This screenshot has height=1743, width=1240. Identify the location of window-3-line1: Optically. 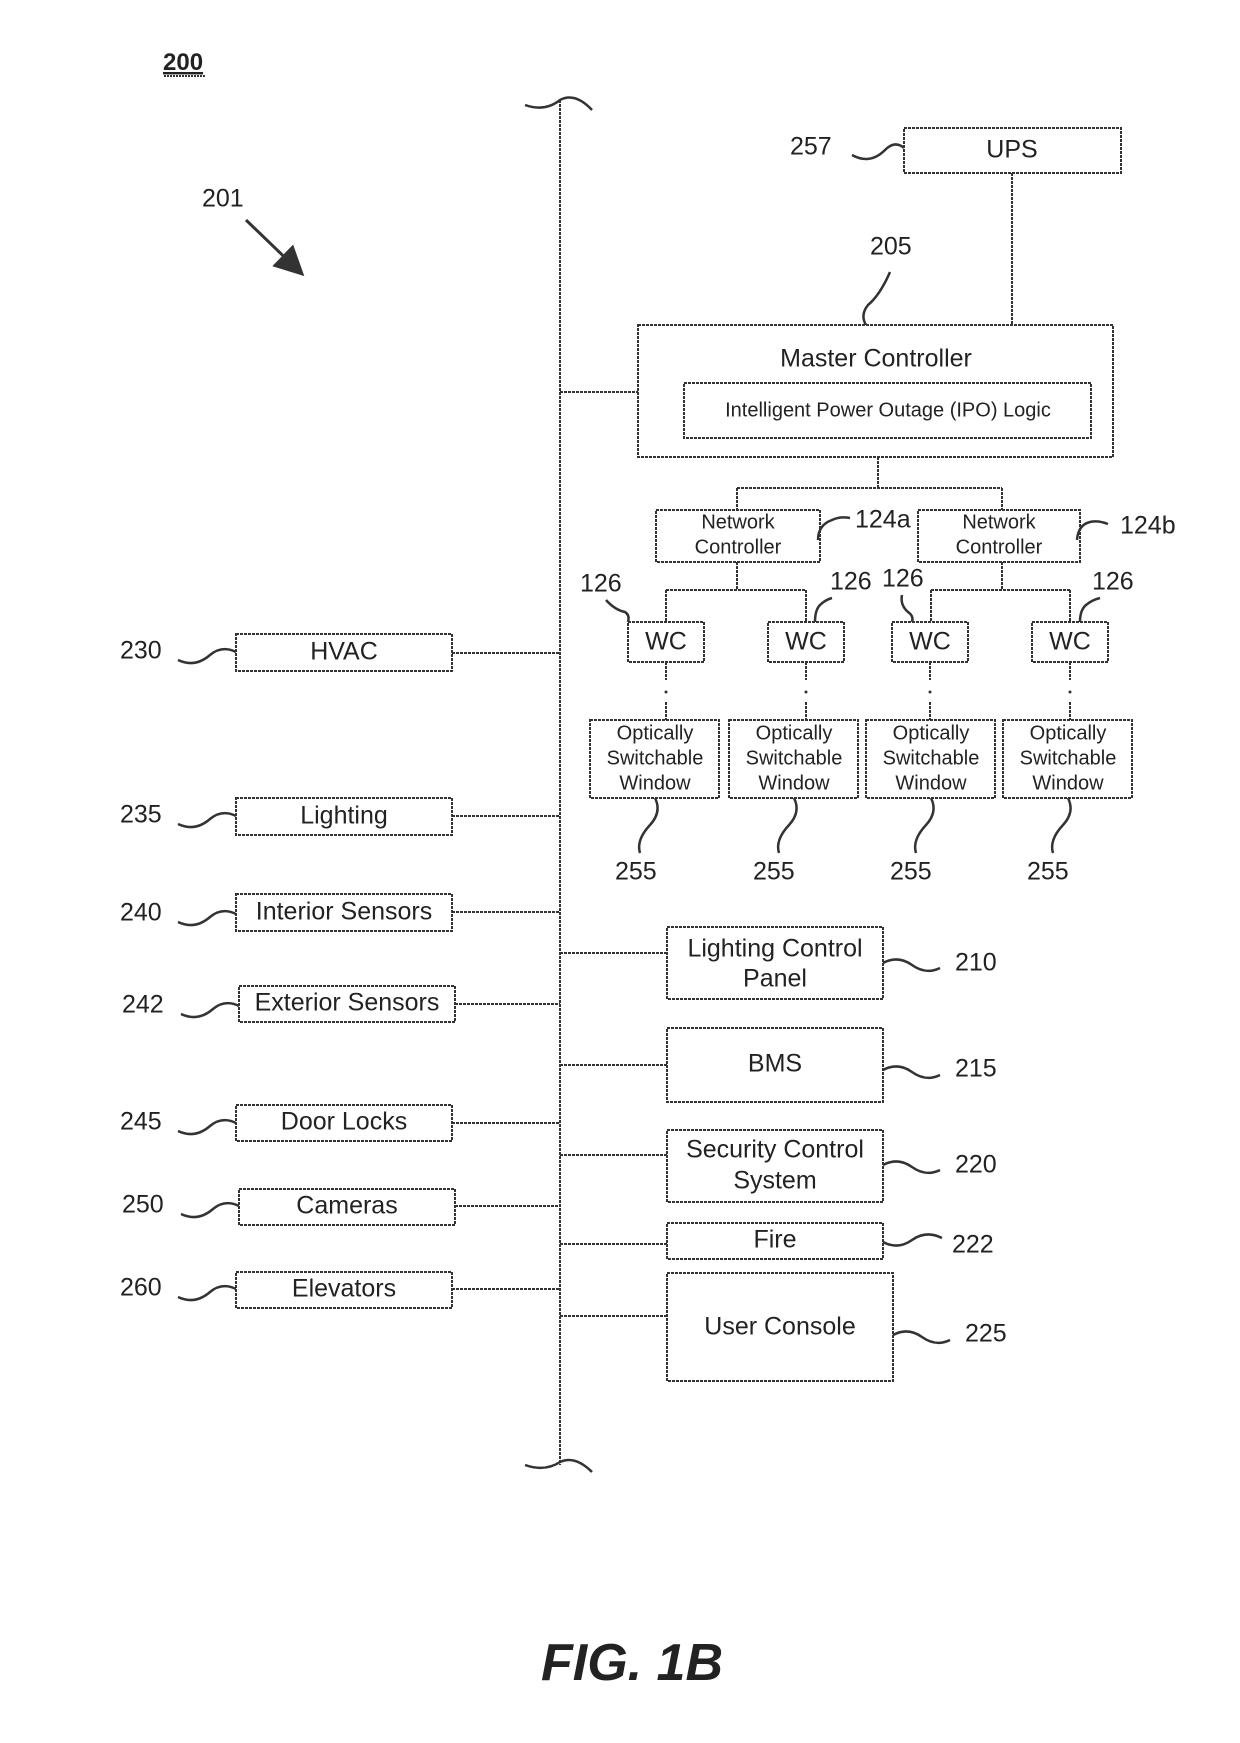
(931, 733).